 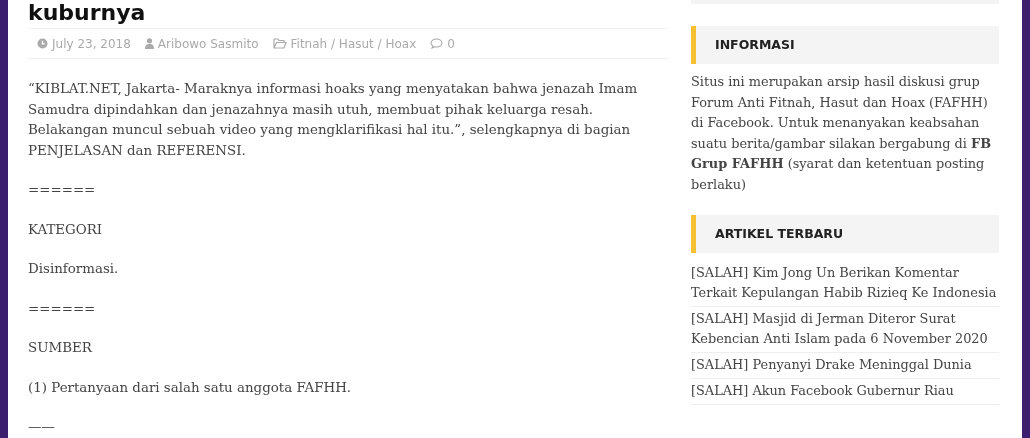 What do you see at coordinates (91, 43) in the screenshot?
I see `post-date: July 23, 2018` at bounding box center [91, 43].